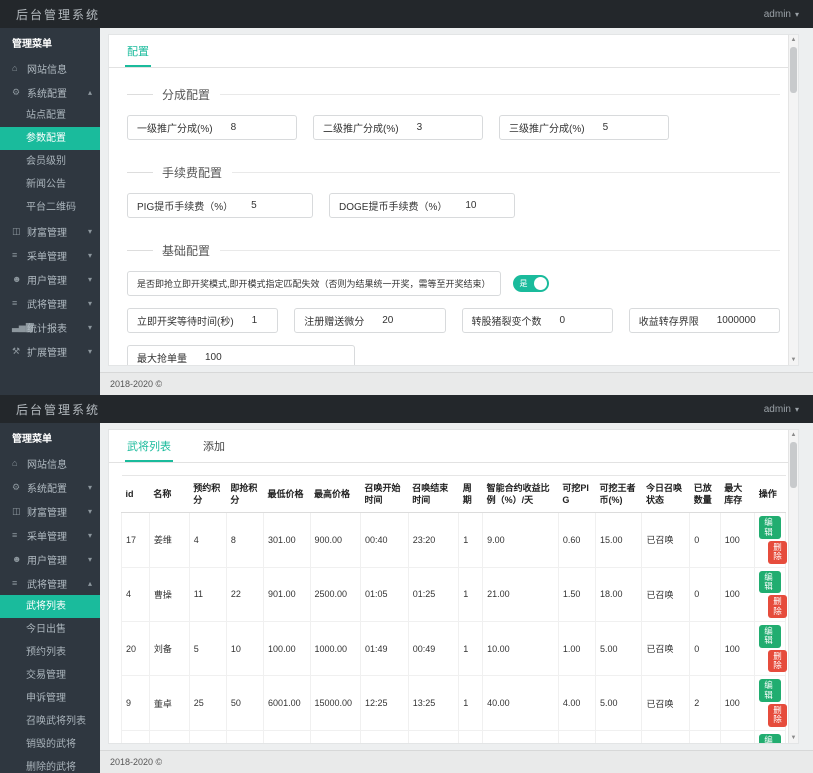  Describe the element at coordinates (456, 383) in the screenshot. I see `footer: 2018-2020 ©` at that location.